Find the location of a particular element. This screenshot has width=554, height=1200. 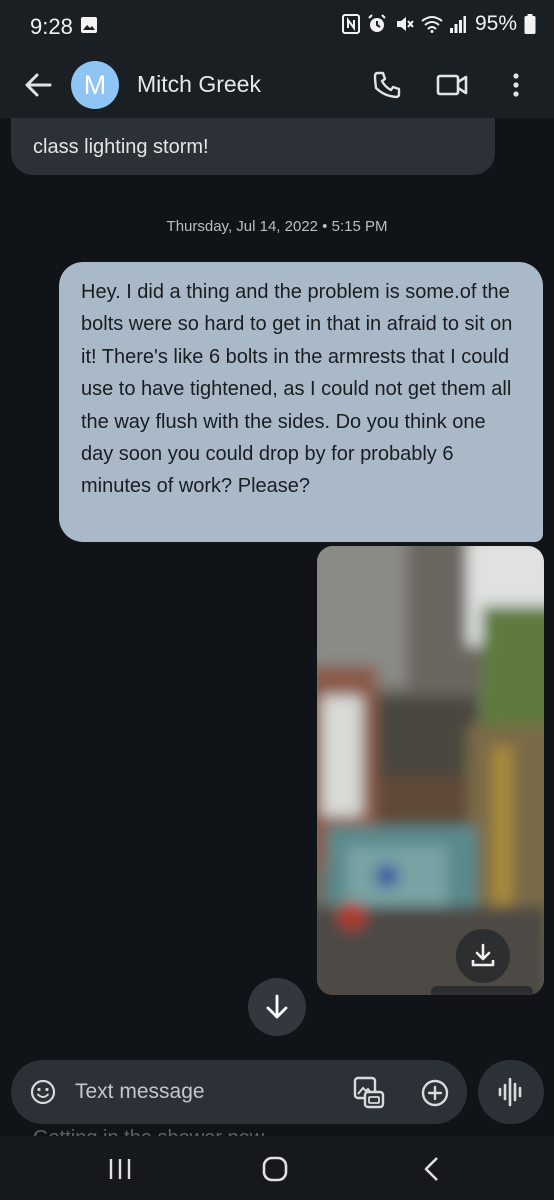

avatar: M is located at coordinates (95, 85).